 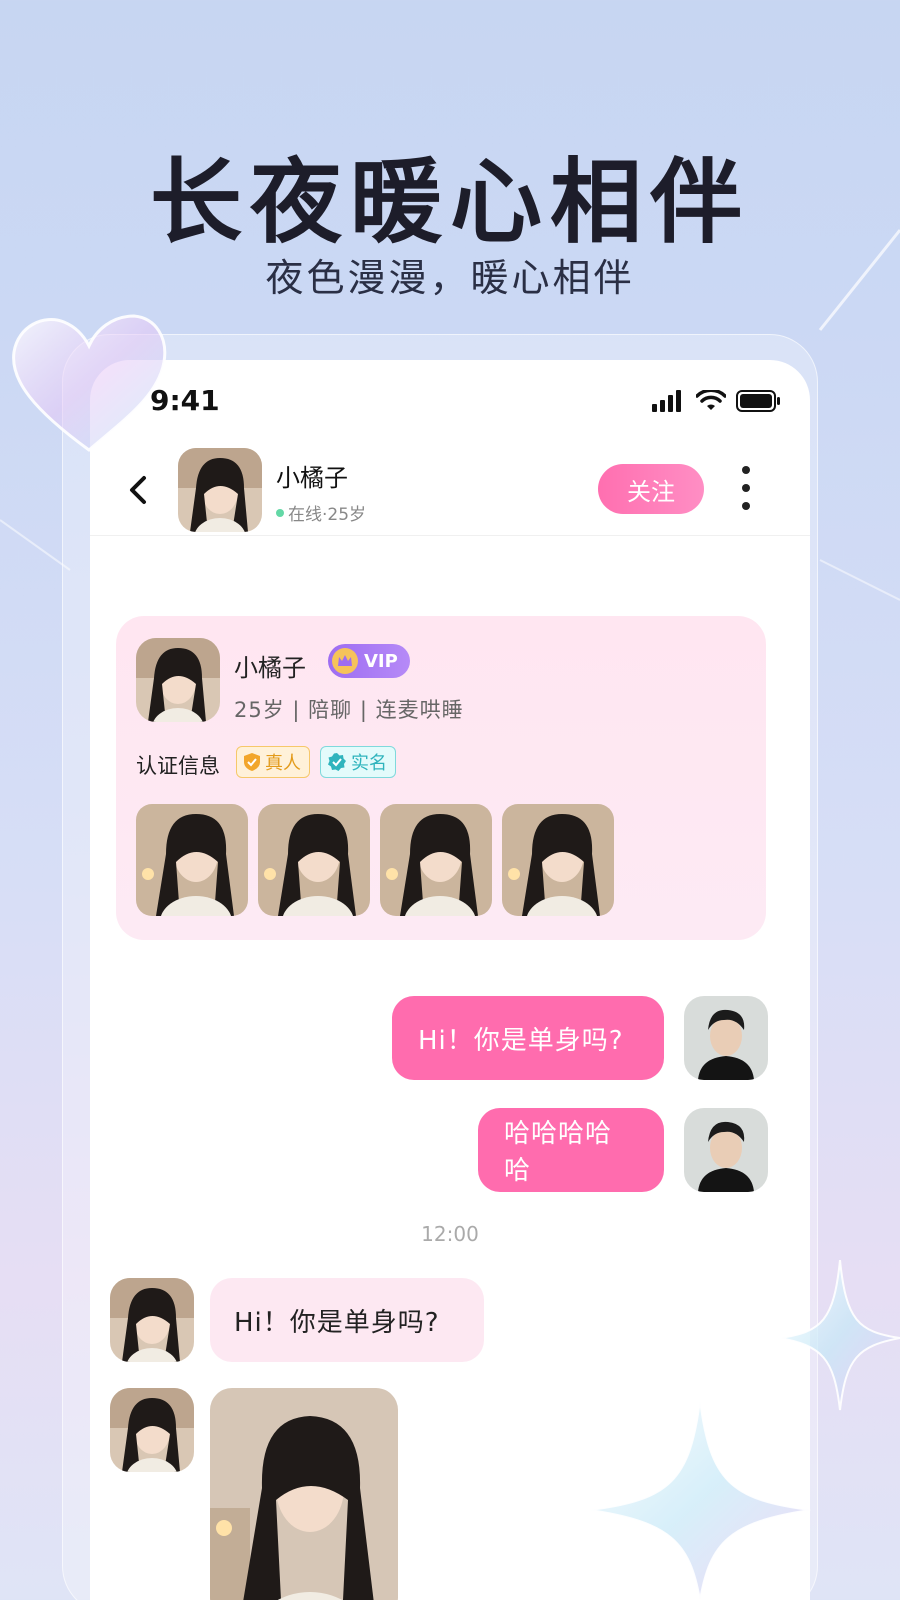 I want to click on sparkle-decoration-icon, so click(x=745, y=1430).